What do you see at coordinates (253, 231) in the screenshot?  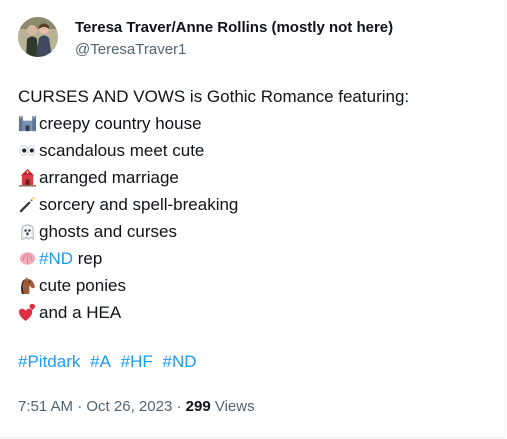 I see `list-item: ghosts and curses` at bounding box center [253, 231].